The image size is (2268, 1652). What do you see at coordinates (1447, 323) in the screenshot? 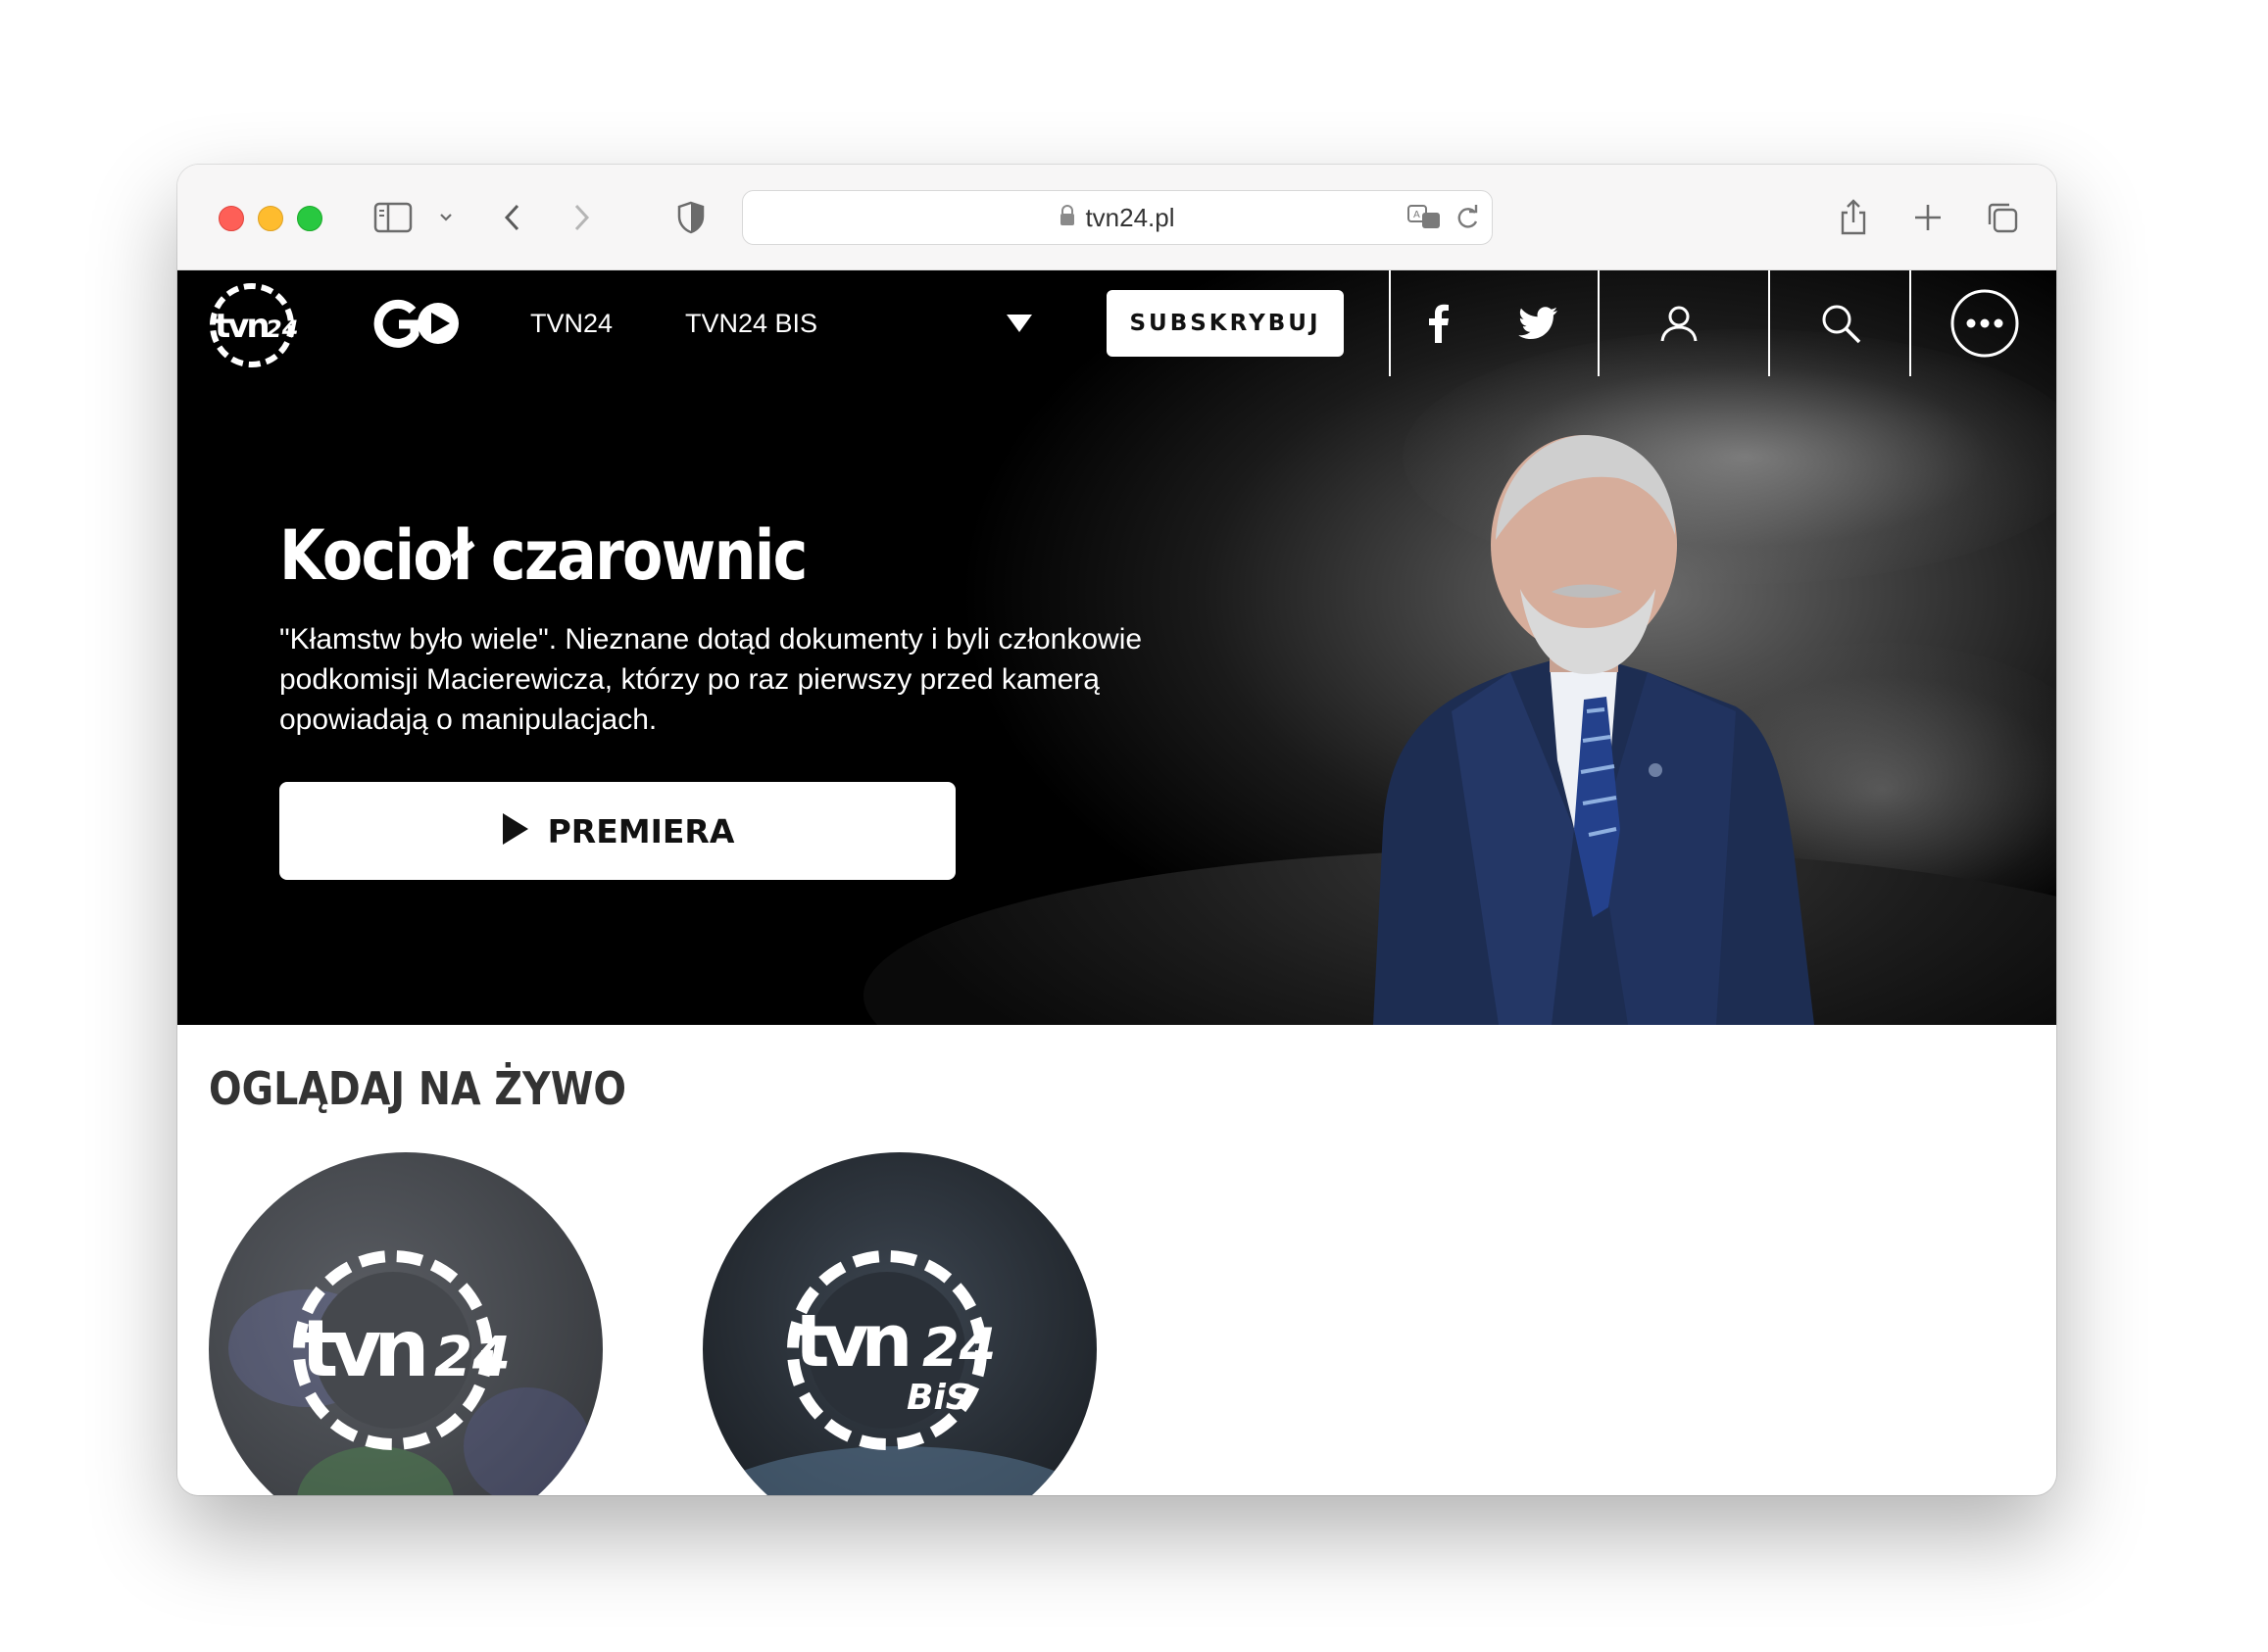
I see `facebook-icon` at bounding box center [1447, 323].